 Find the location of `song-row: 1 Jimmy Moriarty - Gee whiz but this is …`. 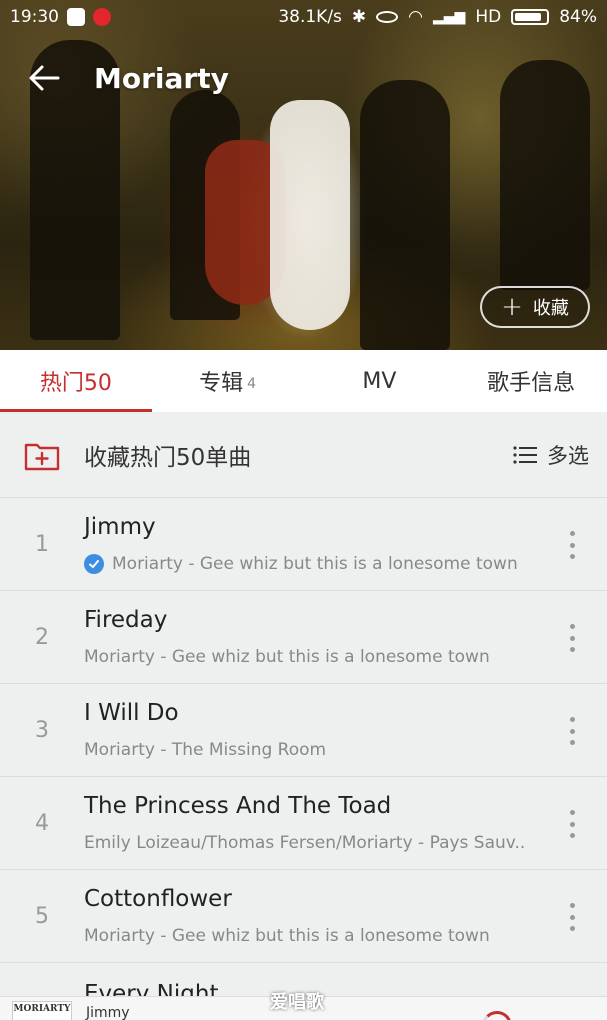

song-row: 1 Jimmy Moriarty - Gee whiz but this is … is located at coordinates (303, 544).